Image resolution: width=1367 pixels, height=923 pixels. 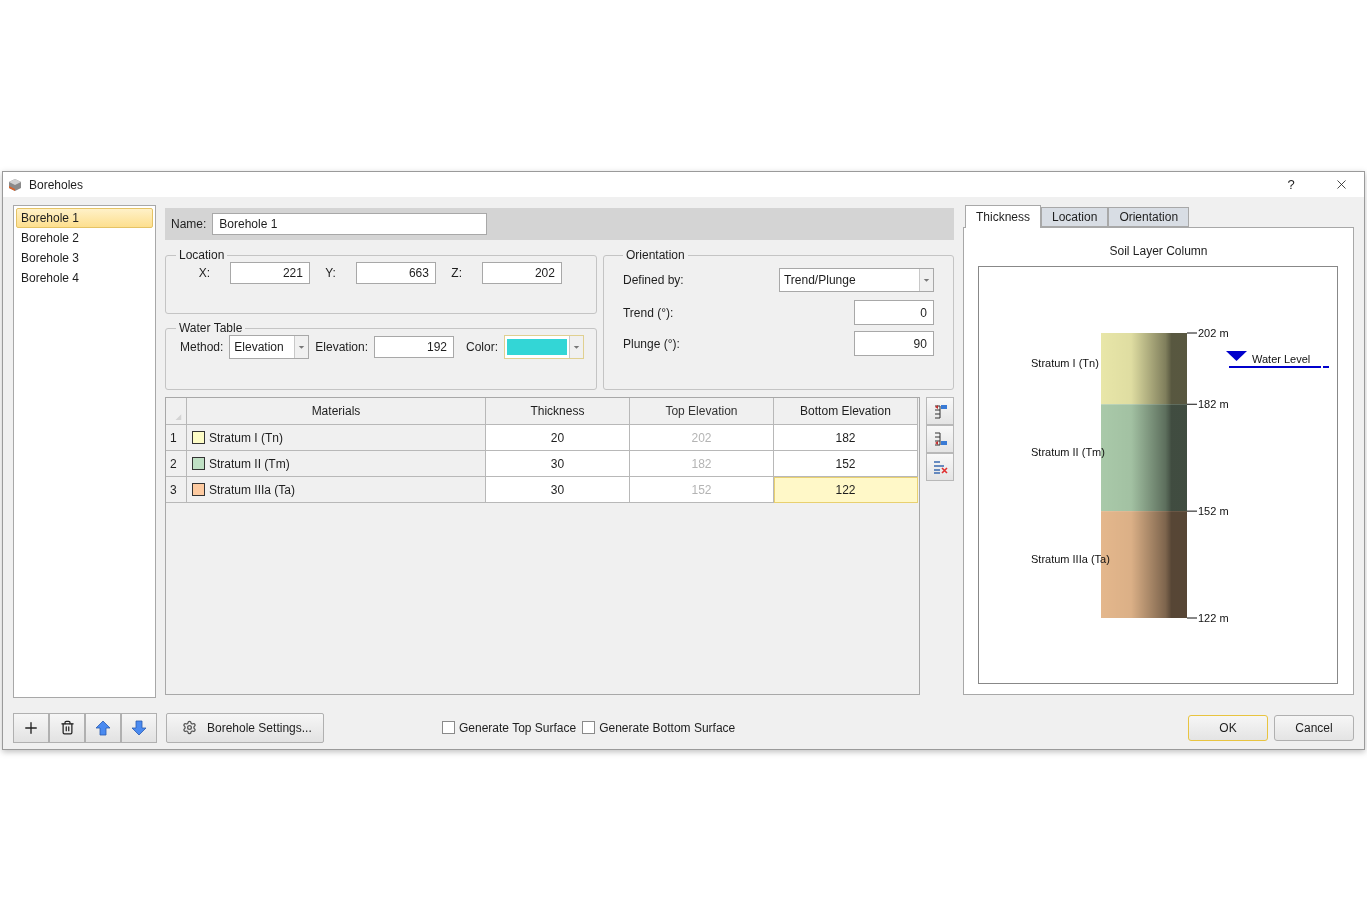 What do you see at coordinates (521, 273) in the screenshot?
I see `coordinate-field: 202` at bounding box center [521, 273].